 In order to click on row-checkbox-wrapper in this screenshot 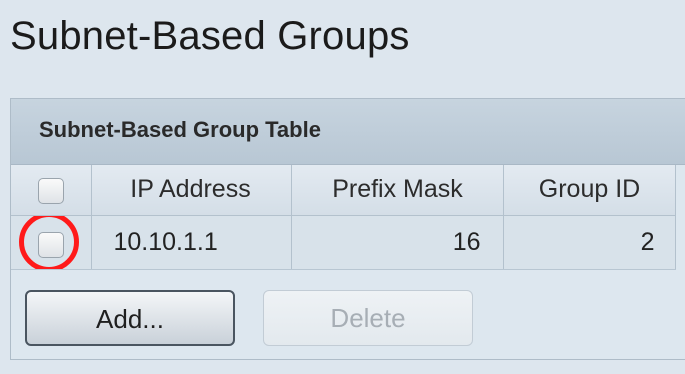, I will do `click(48, 241)`.